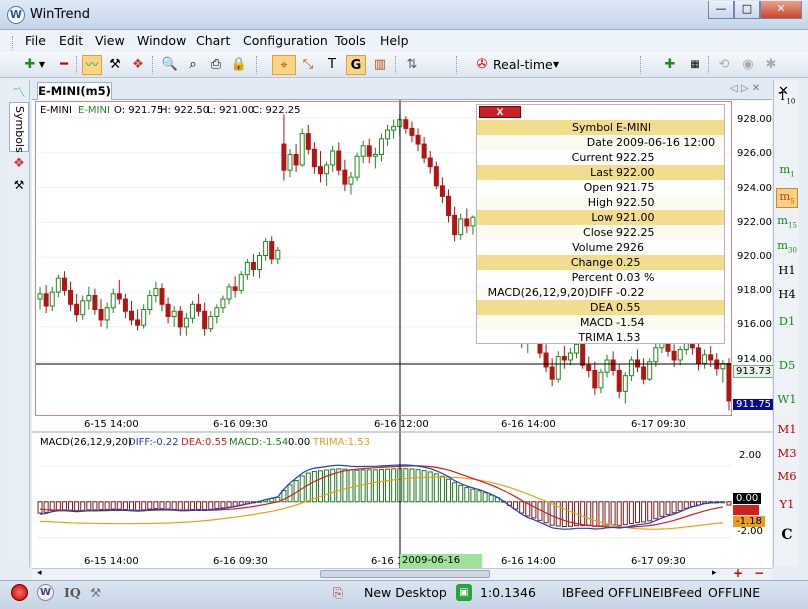  Describe the element at coordinates (787, 248) in the screenshot. I see `timeframe-m30: m30` at that location.